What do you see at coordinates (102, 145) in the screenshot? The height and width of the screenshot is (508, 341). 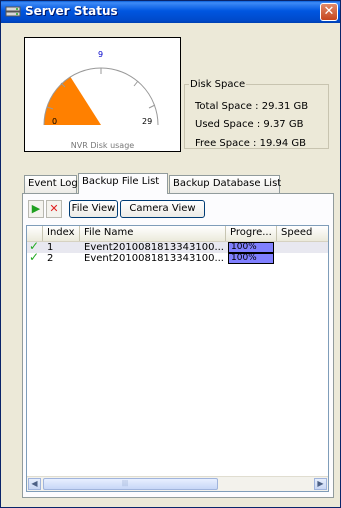 I see `gauge-caption: NVR Disk usage` at bounding box center [102, 145].